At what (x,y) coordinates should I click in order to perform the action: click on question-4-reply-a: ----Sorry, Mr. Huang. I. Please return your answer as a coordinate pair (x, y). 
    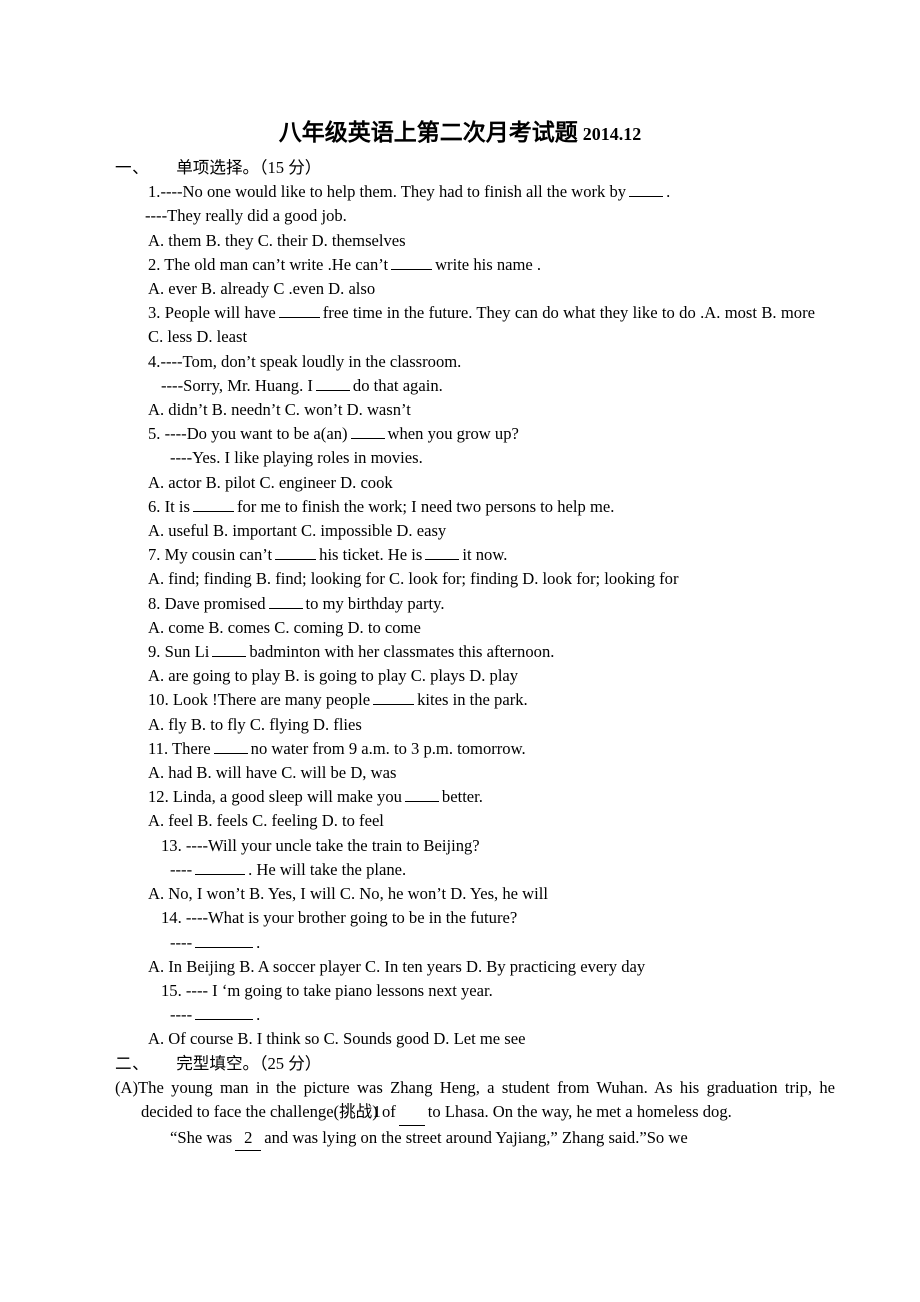
    Looking at the image, I should click on (237, 385).